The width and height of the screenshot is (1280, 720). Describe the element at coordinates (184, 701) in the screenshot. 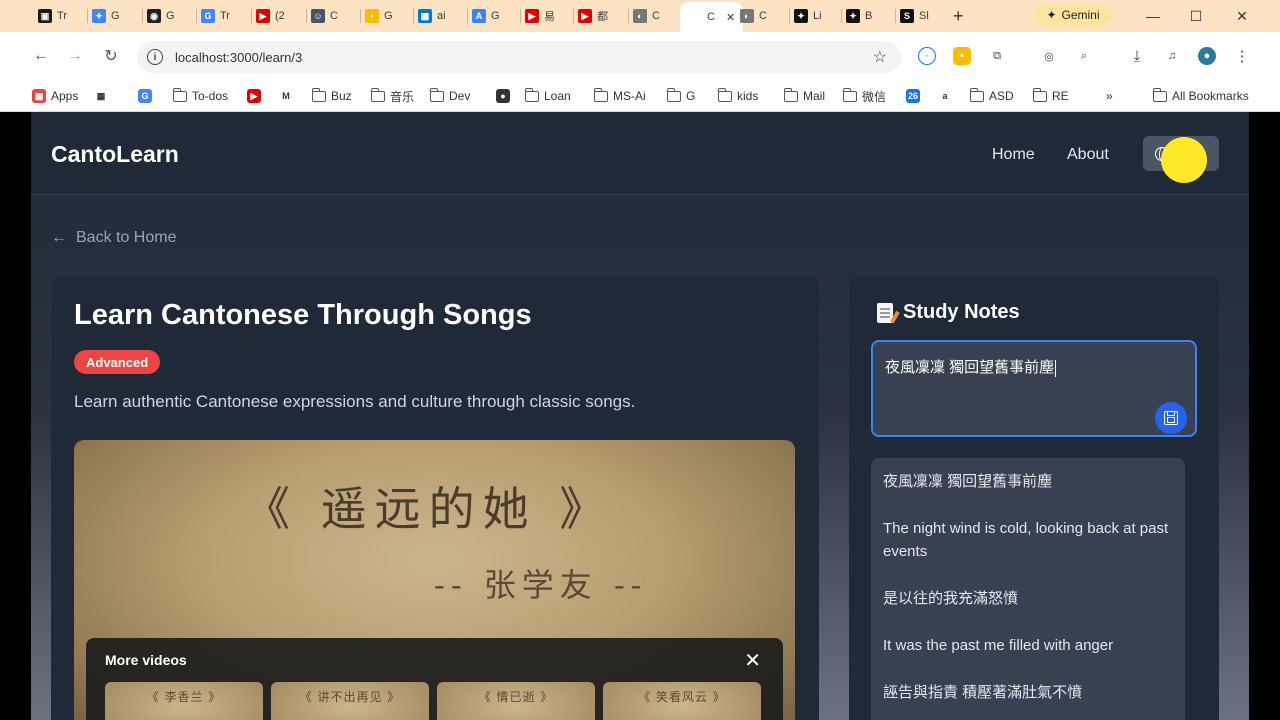

I see `video-thumbnail: 《 李香兰 》` at that location.